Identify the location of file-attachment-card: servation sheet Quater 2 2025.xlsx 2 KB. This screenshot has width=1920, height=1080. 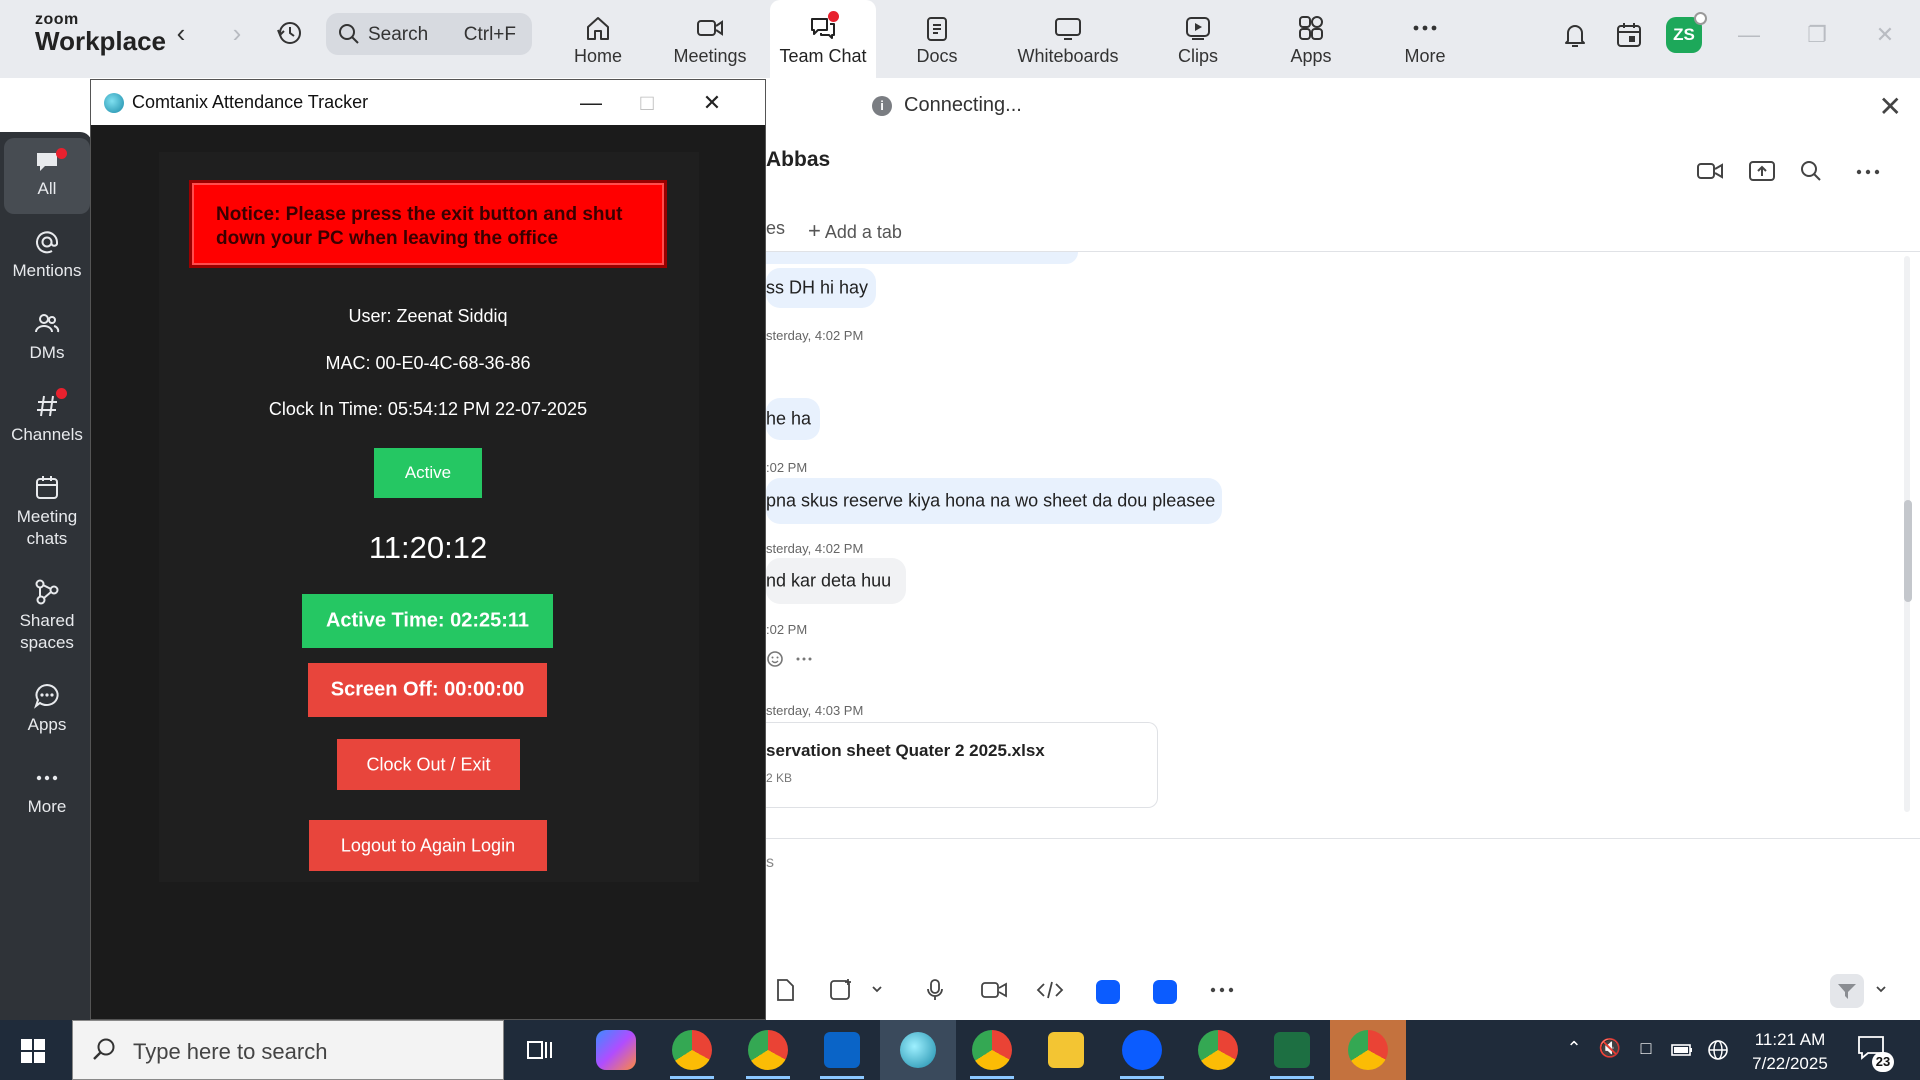
(962, 765).